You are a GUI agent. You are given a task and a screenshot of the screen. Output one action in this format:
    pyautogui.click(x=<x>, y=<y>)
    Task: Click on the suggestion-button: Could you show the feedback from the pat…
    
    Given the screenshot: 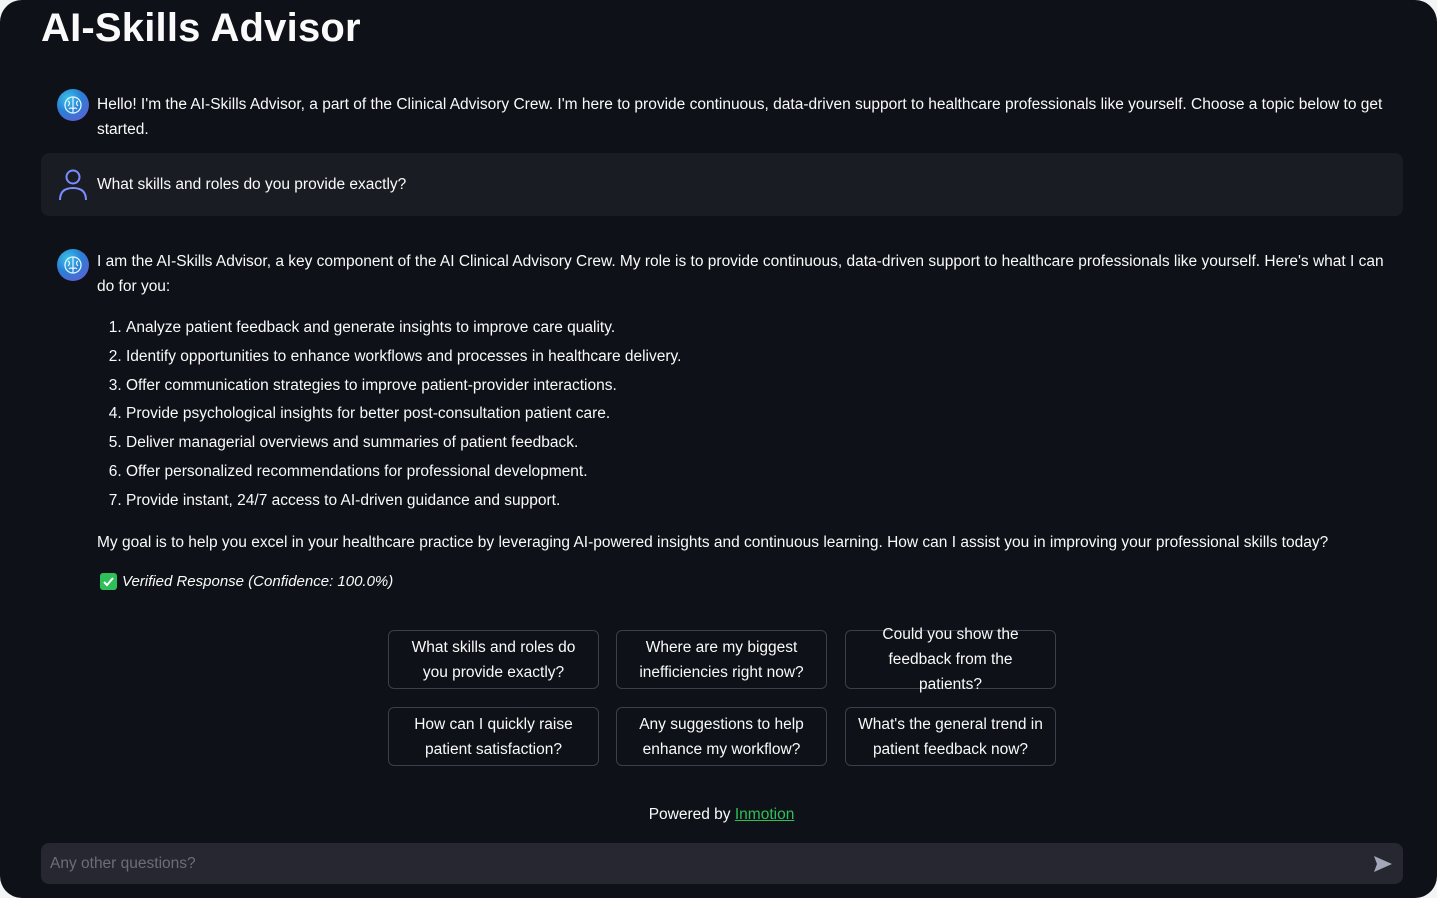 What is the action you would take?
    pyautogui.click(x=950, y=659)
    